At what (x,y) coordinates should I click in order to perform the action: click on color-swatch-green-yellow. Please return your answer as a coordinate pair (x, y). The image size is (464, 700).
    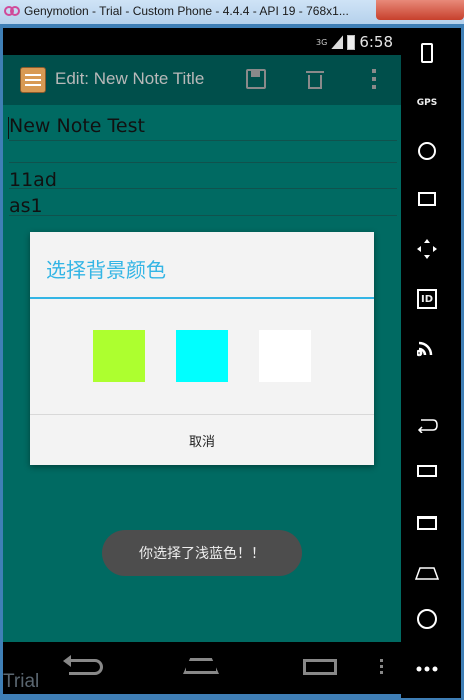
    Looking at the image, I should click on (119, 356).